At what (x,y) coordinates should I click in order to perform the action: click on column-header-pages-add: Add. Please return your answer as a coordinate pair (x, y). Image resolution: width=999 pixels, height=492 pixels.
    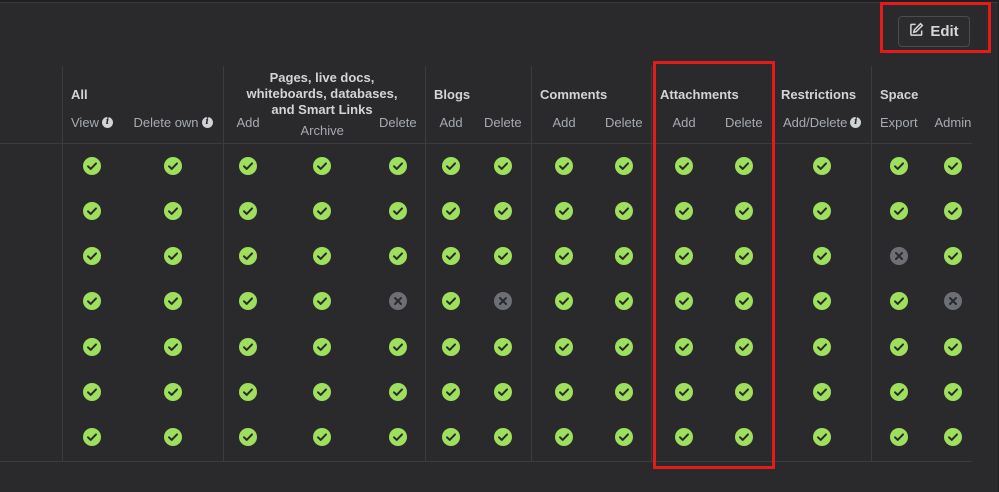
    Looking at the image, I should click on (248, 122).